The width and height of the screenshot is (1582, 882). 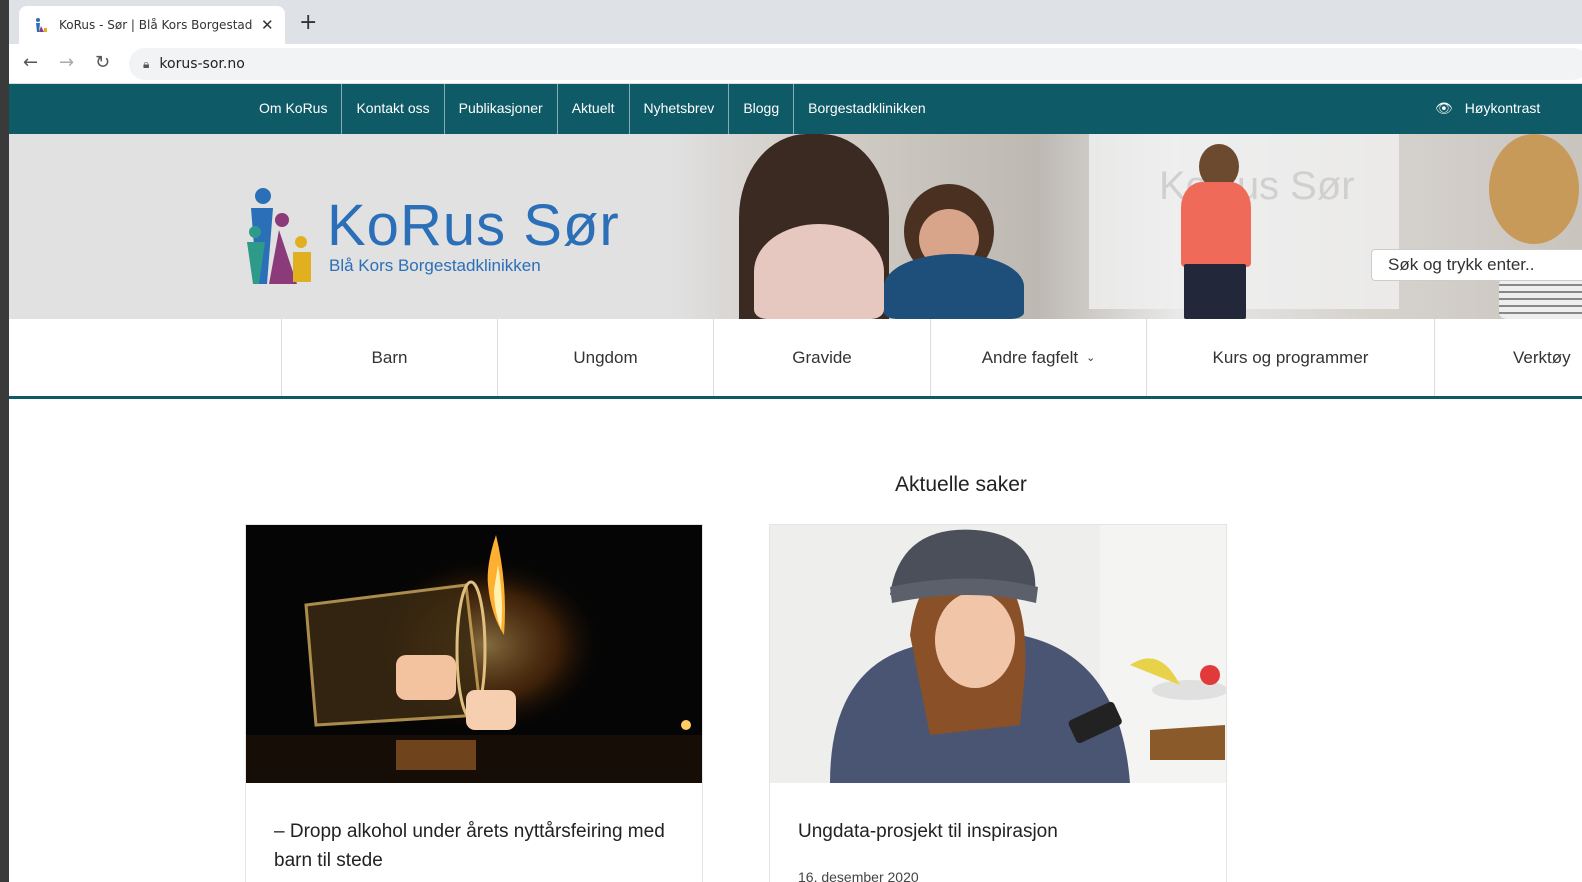 I want to click on tab-strip: KoRus - Sør | Blå Kors Borgestad ✕ +, so click(x=795, y=22).